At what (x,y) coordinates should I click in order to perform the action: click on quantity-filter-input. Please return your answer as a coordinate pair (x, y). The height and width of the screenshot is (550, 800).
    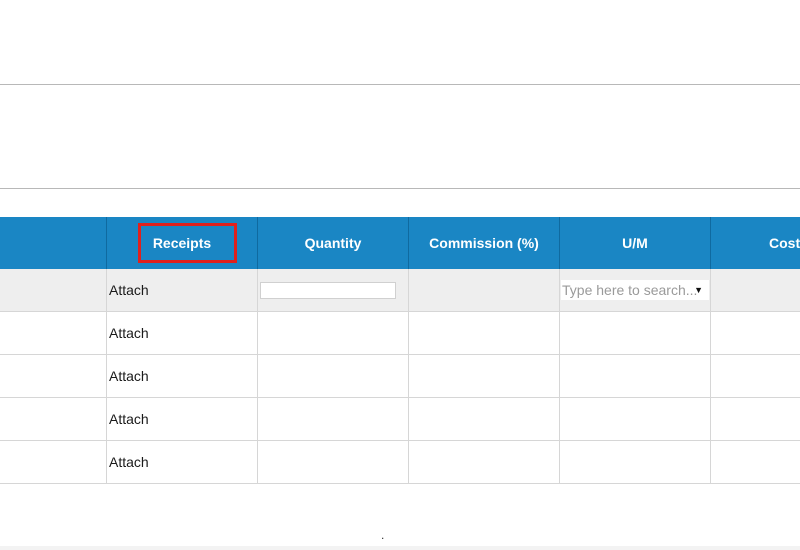
    Looking at the image, I should click on (328, 290).